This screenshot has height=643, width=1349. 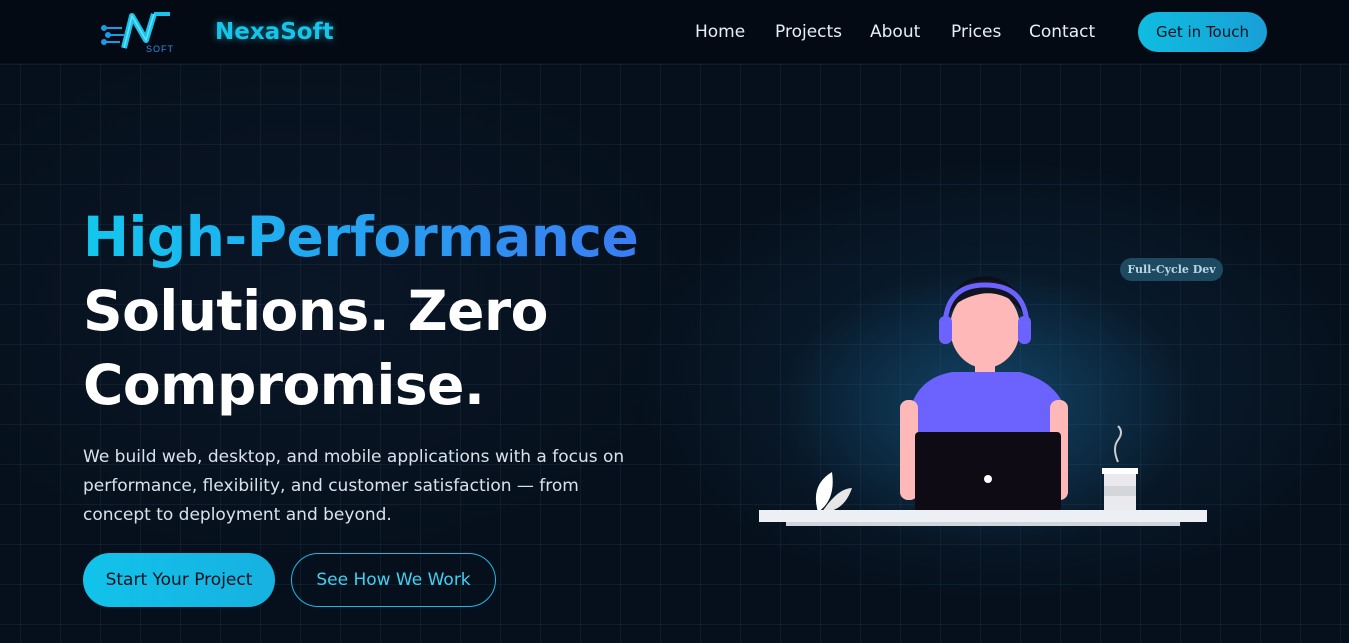 What do you see at coordinates (1062, 32) in the screenshot?
I see `nav-contact: Contact` at bounding box center [1062, 32].